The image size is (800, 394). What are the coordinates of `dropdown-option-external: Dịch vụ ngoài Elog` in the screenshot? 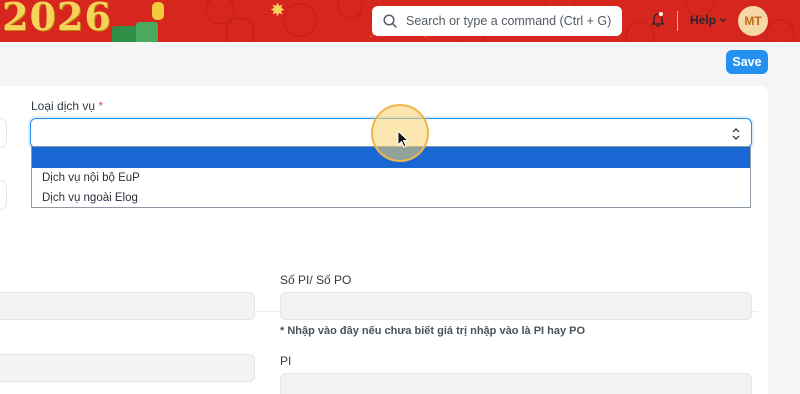 It's located at (391, 198).